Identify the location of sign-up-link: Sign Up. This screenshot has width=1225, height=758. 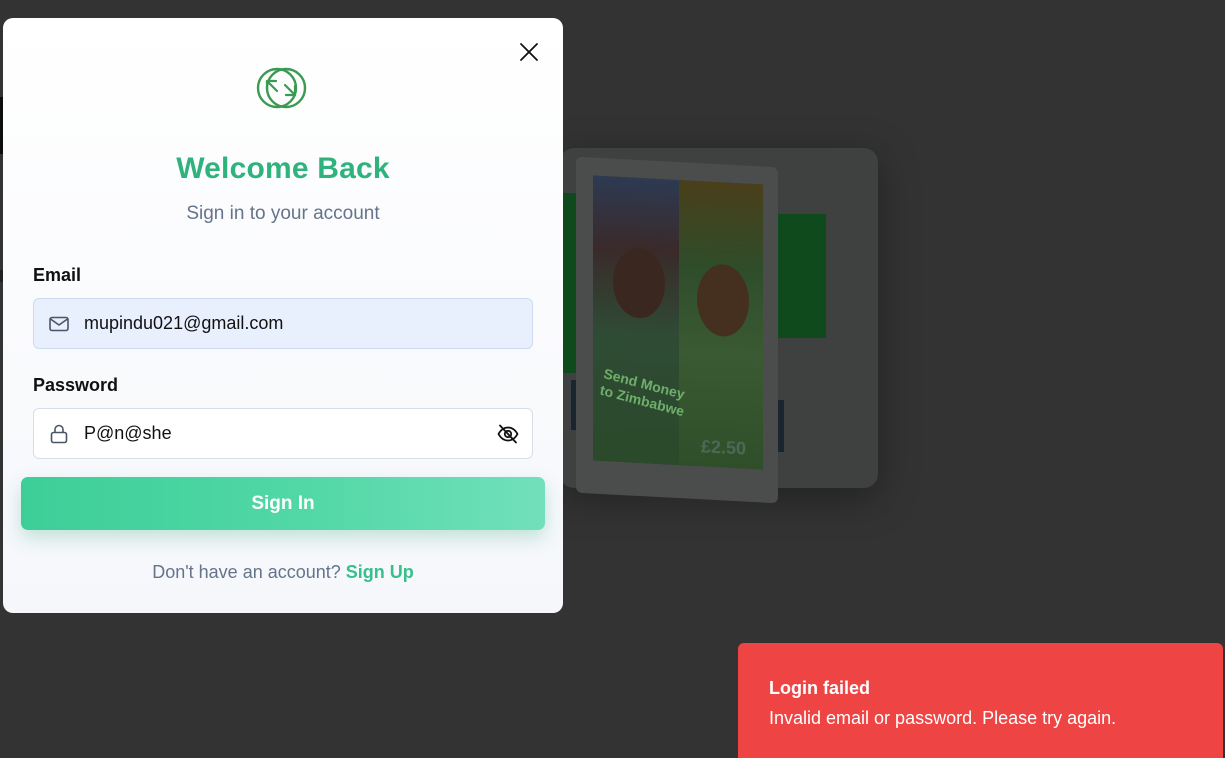
(380, 572).